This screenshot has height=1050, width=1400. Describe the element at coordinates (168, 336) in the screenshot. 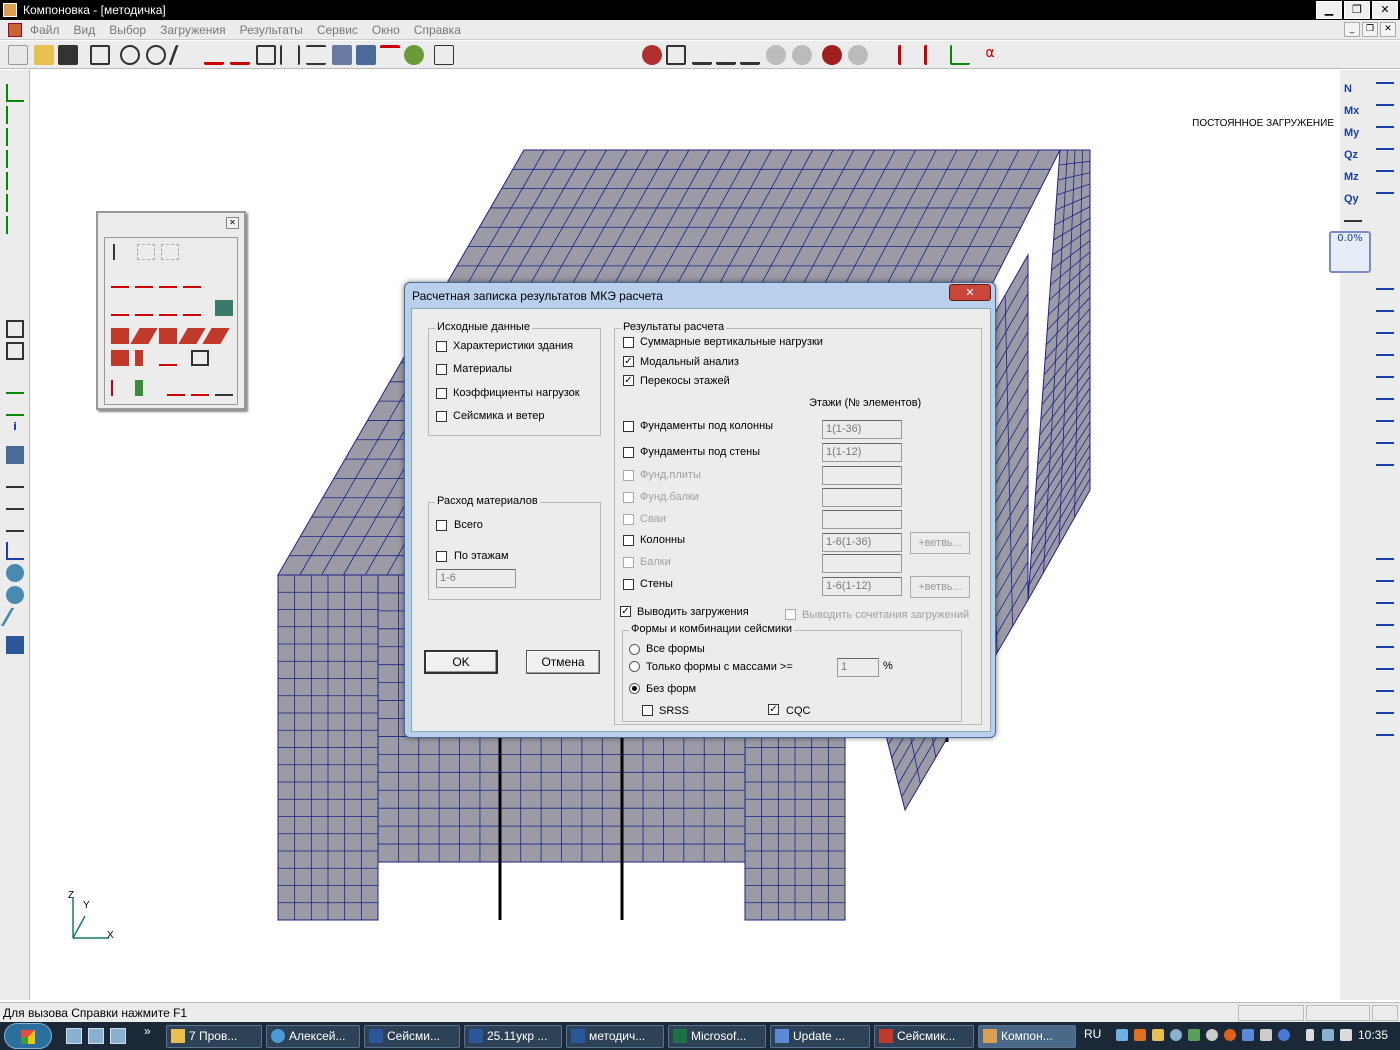

I see `plate-icon` at that location.